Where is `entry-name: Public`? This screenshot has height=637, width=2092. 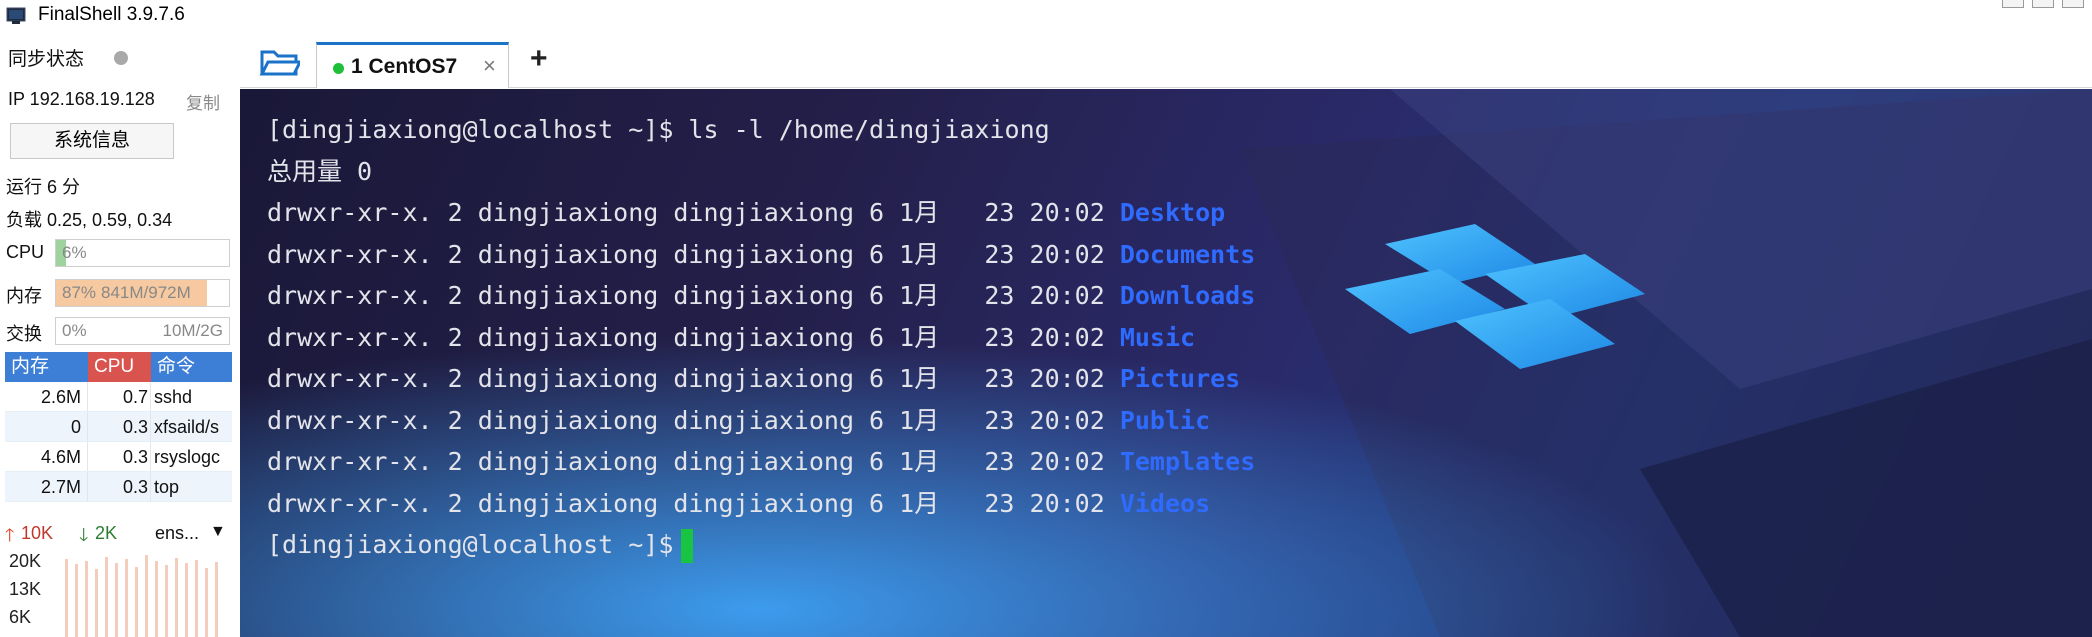
entry-name: Public is located at coordinates (1165, 420).